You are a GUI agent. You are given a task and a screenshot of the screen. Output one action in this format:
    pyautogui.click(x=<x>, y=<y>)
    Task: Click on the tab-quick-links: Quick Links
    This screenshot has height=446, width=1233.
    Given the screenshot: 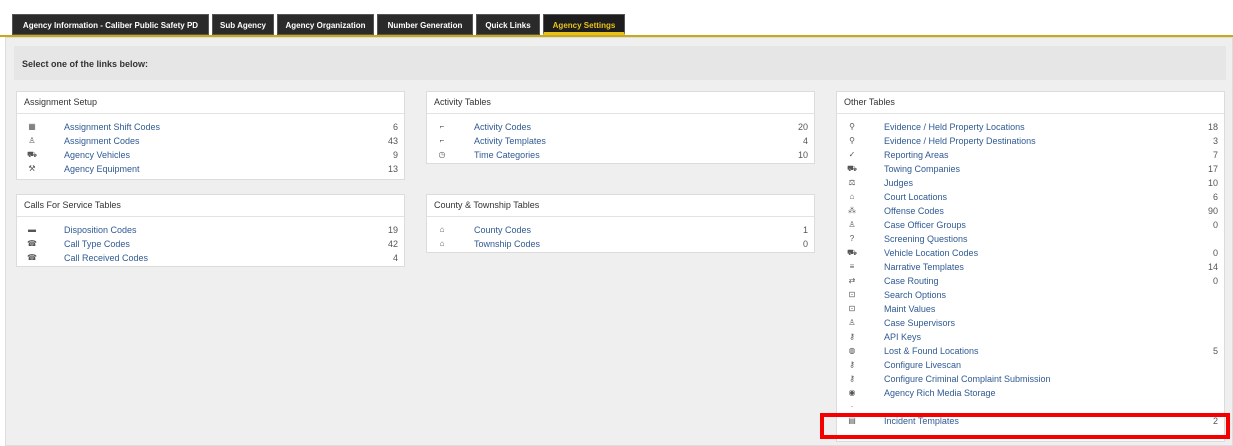 What is the action you would take?
    pyautogui.click(x=508, y=24)
    